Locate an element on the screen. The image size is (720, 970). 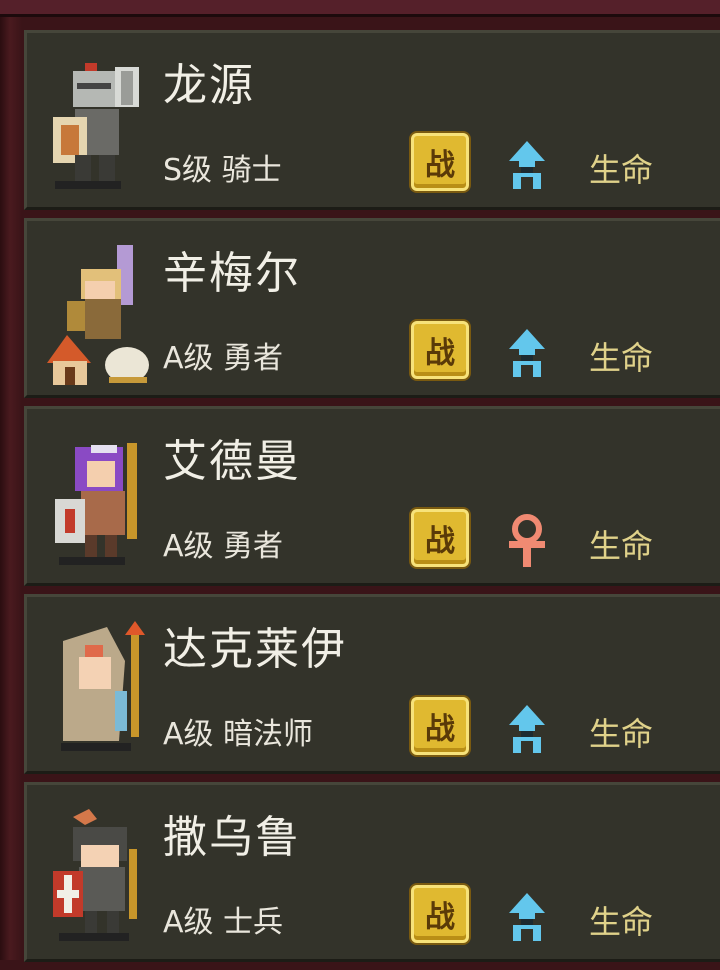
knight-portrait is located at coordinates (96, 126).